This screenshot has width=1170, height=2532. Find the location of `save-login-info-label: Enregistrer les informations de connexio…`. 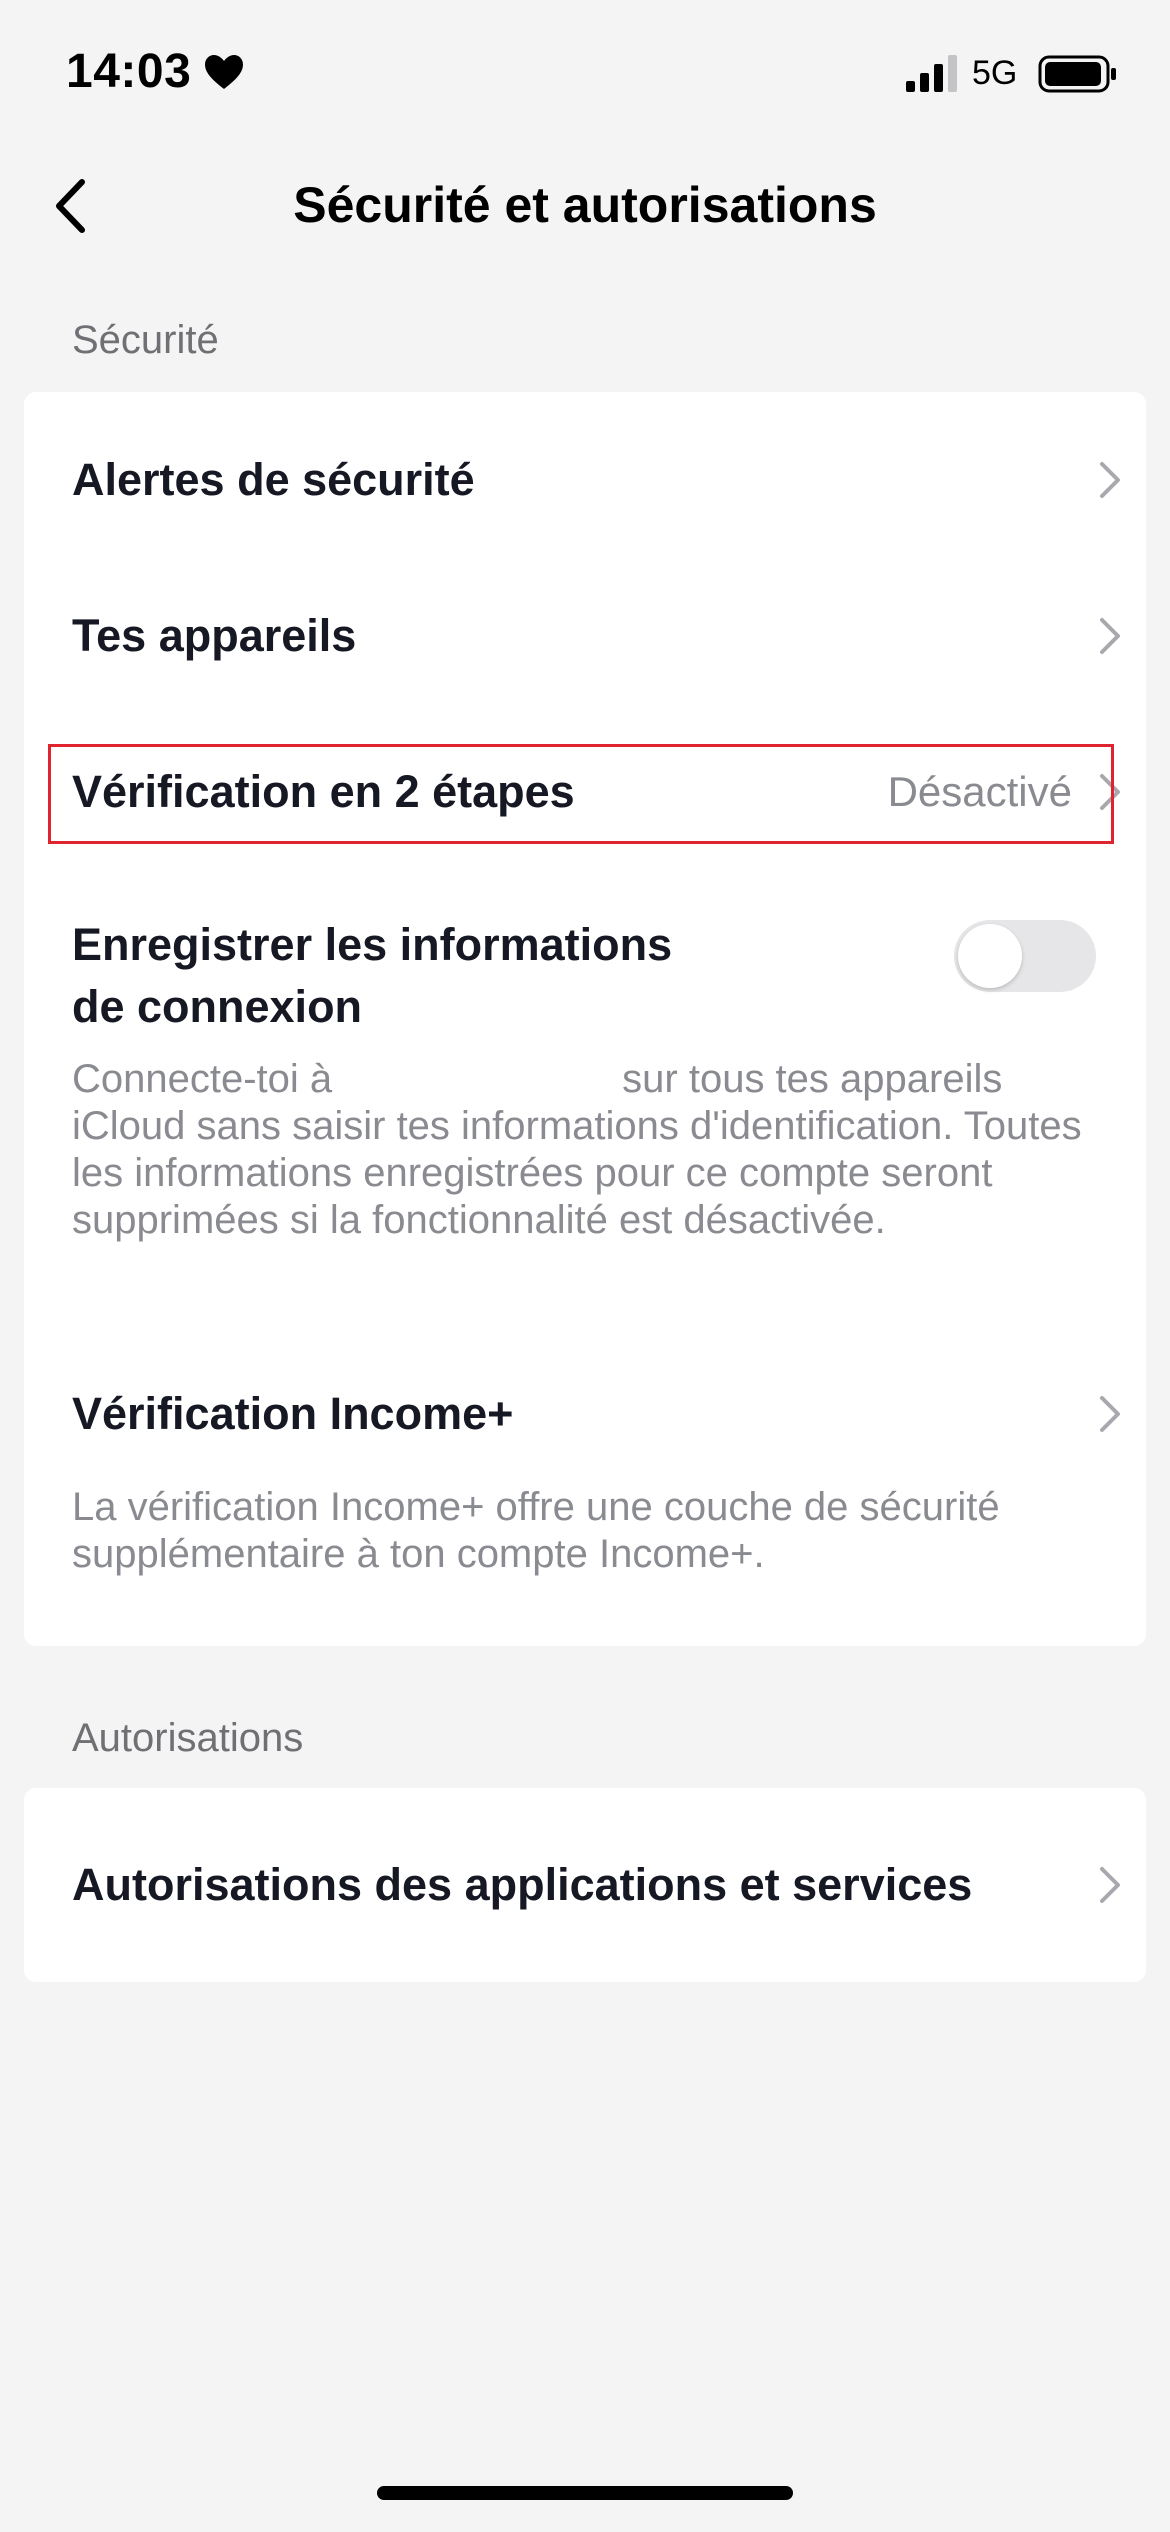

save-login-info-label: Enregistrer les informations de connexio… is located at coordinates (372, 975).